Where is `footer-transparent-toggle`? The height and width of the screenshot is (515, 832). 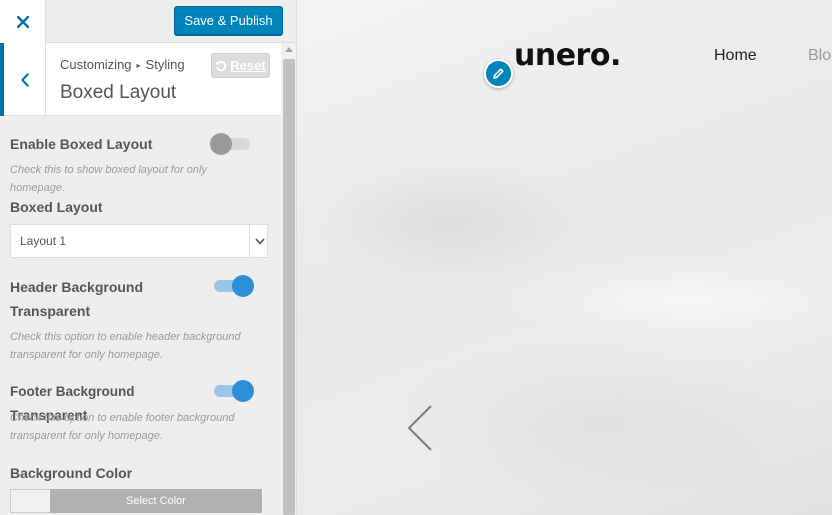 footer-transparent-toggle is located at coordinates (233, 391).